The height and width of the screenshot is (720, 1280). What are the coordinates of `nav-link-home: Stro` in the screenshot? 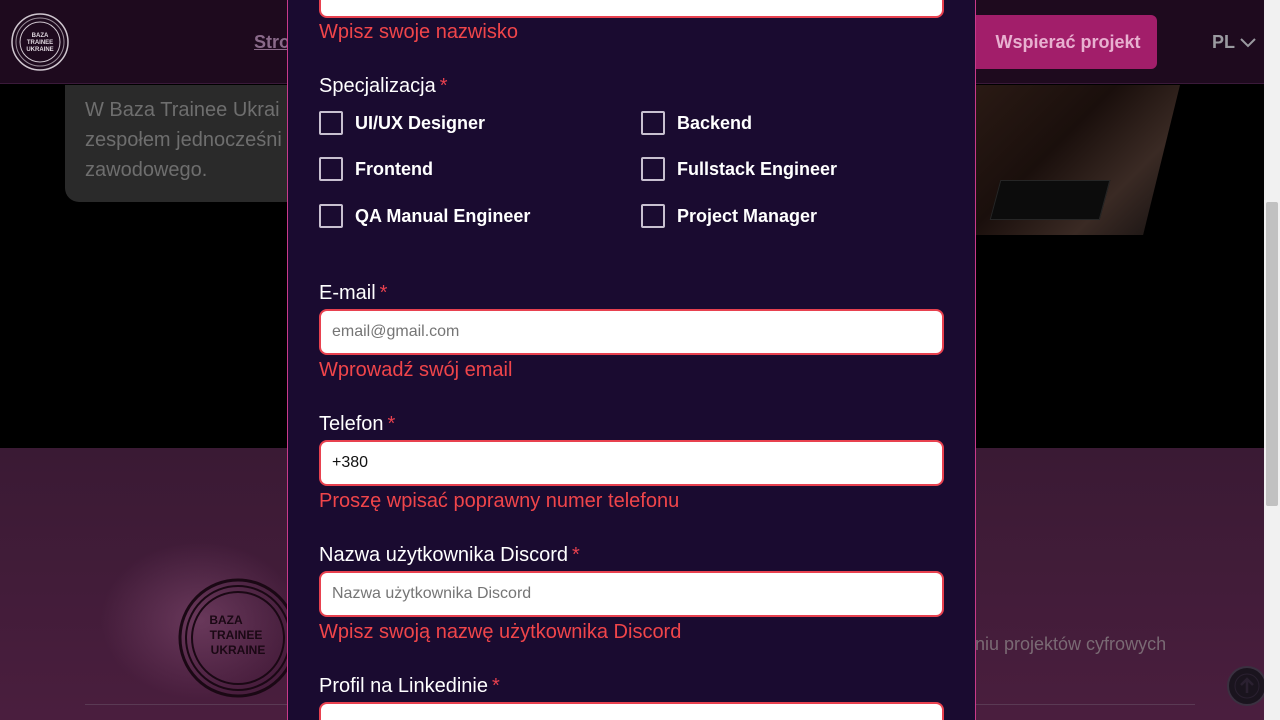 It's located at (272, 42).